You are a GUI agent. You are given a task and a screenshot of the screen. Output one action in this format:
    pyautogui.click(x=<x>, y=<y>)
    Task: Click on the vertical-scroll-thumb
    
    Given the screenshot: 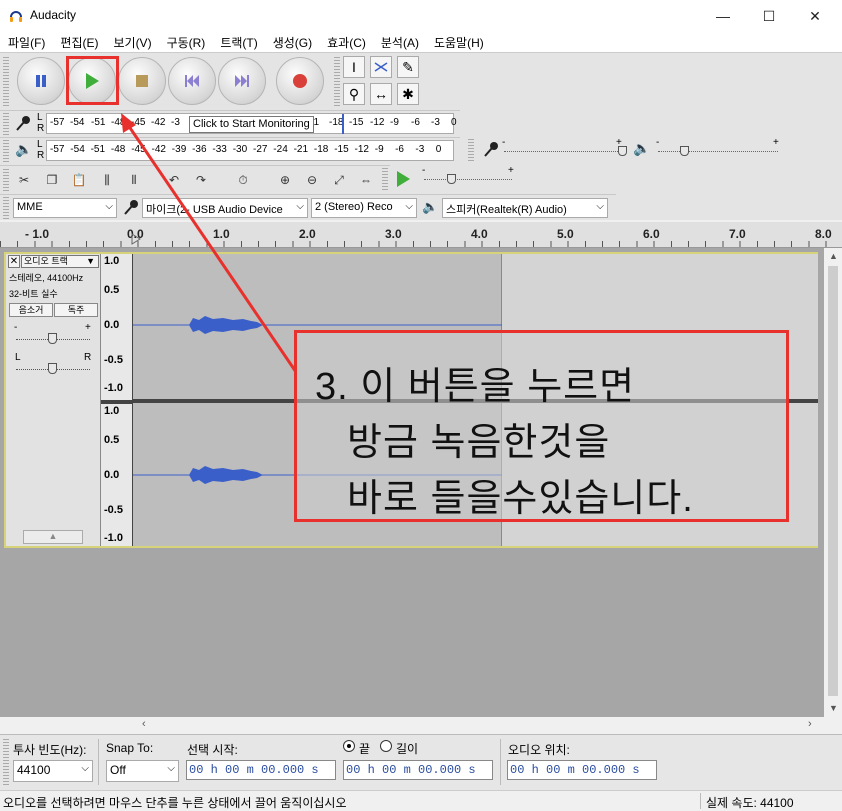 What is the action you would take?
    pyautogui.click(x=833, y=481)
    